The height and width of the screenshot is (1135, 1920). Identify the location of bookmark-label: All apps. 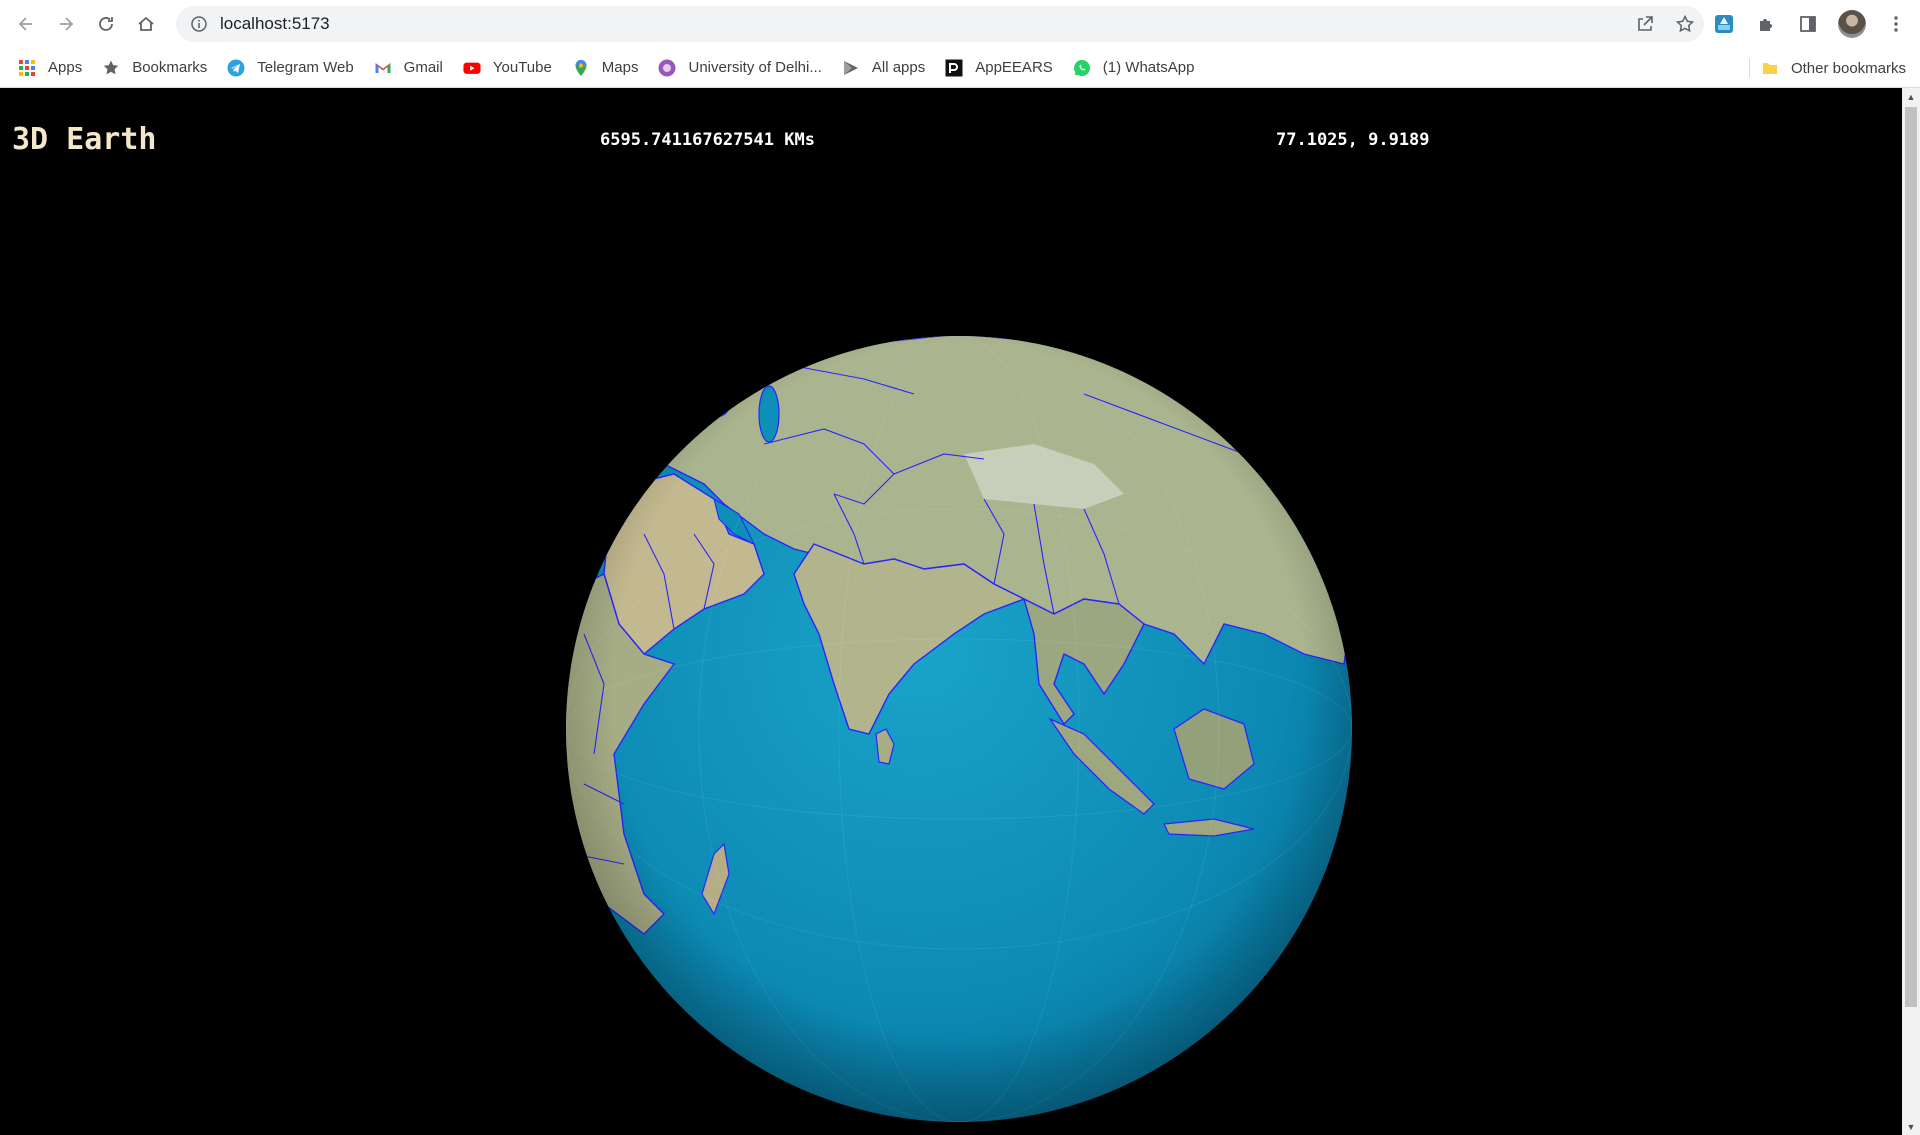
(898, 67).